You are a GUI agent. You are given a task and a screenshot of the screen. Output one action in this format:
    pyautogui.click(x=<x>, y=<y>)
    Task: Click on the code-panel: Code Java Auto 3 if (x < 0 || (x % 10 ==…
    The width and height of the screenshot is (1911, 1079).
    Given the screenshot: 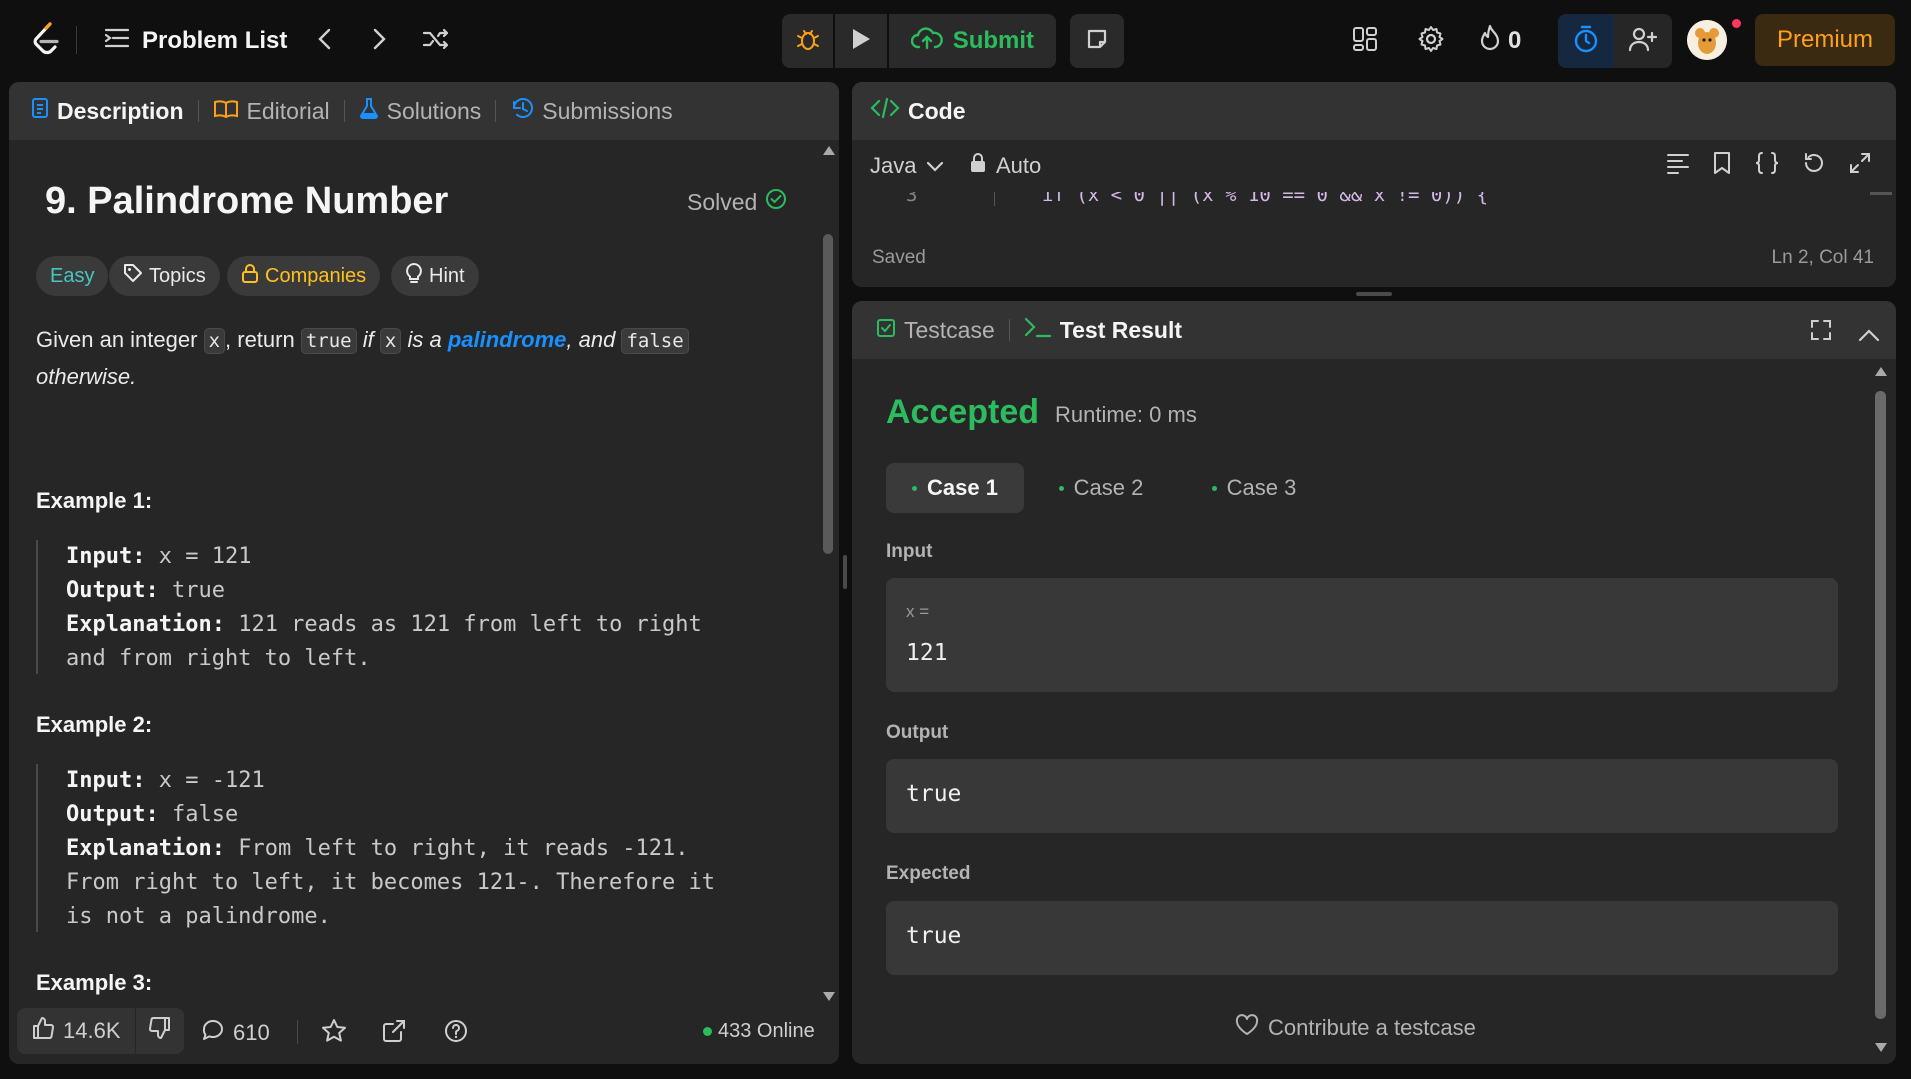 What is the action you would take?
    pyautogui.click(x=1374, y=184)
    